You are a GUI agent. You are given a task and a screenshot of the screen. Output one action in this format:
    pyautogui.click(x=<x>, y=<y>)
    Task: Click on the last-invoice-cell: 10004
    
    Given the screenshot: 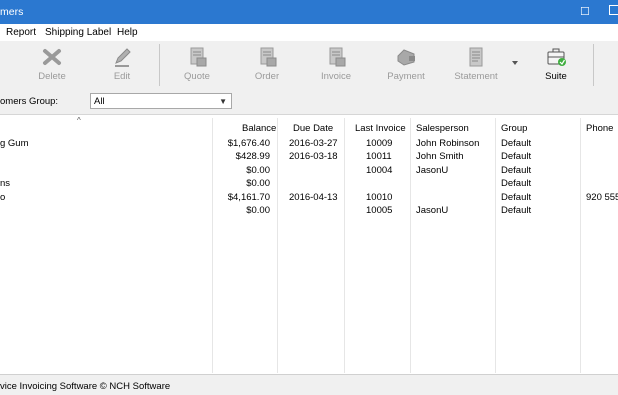 What is the action you would take?
    pyautogui.click(x=379, y=170)
    